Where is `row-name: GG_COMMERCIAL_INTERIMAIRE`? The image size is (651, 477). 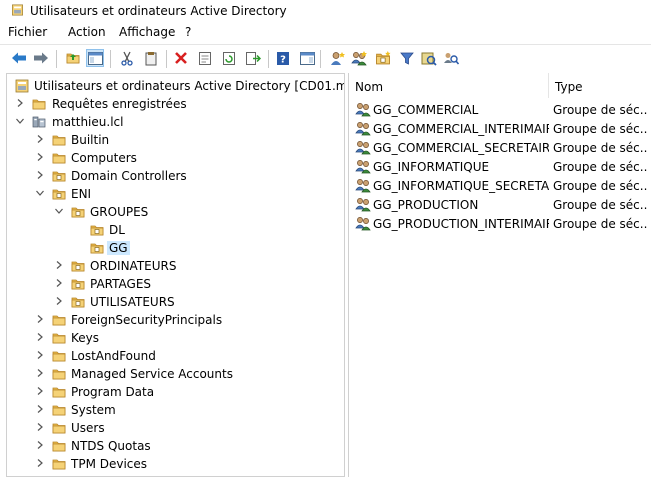
row-name: GG_COMMERCIAL_INTERIMAIRE is located at coordinates (461, 129).